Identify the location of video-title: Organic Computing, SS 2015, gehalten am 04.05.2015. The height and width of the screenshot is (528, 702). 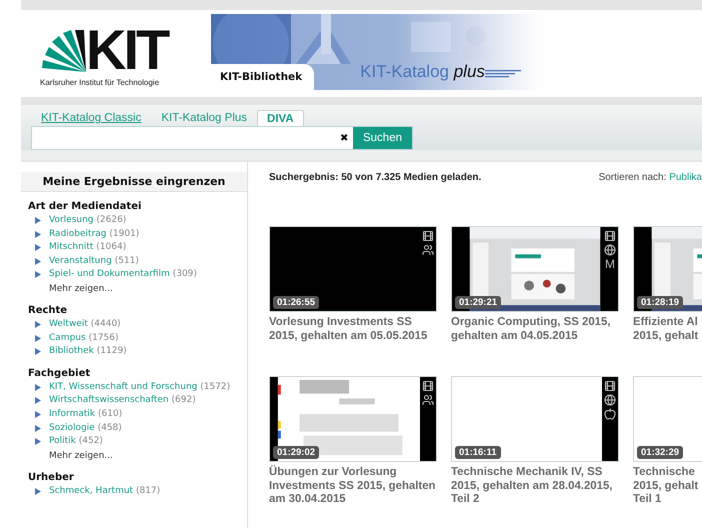
(535, 329).